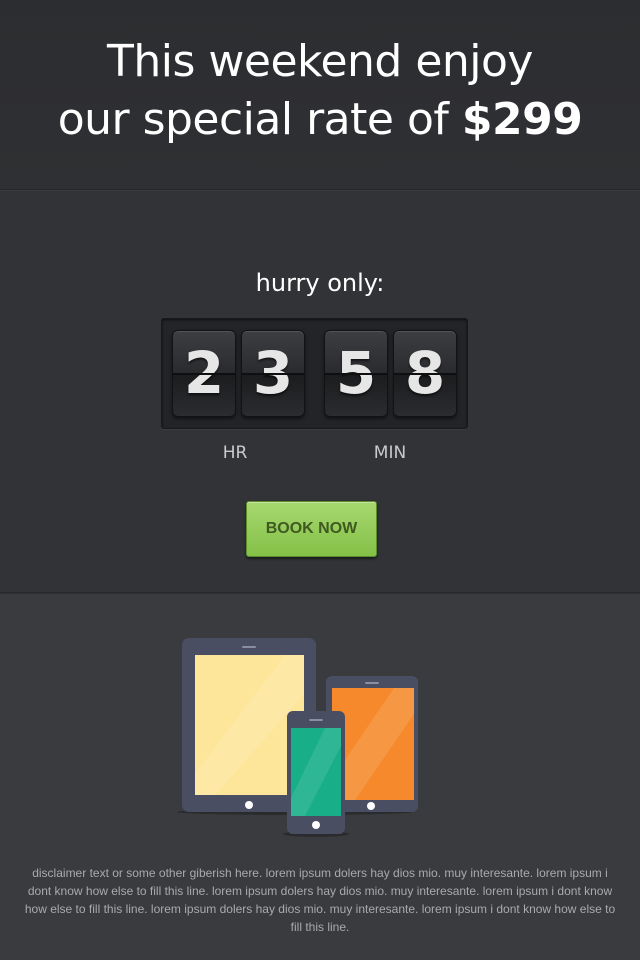 This screenshot has height=960, width=640. Describe the element at coordinates (316, 825) in the screenshot. I see `phone-home-button` at that location.